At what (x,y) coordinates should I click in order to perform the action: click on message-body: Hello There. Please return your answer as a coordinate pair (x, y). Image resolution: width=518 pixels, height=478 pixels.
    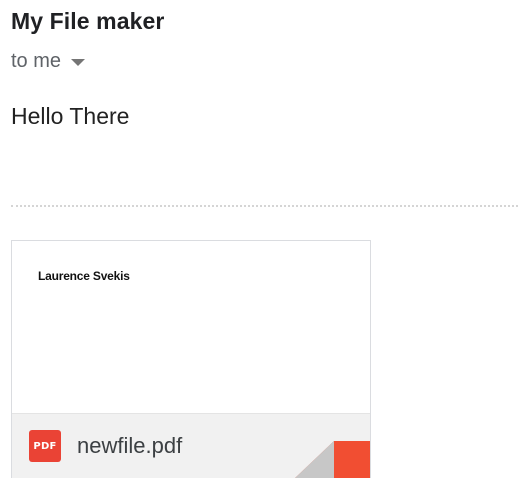
    Looking at the image, I should click on (70, 116).